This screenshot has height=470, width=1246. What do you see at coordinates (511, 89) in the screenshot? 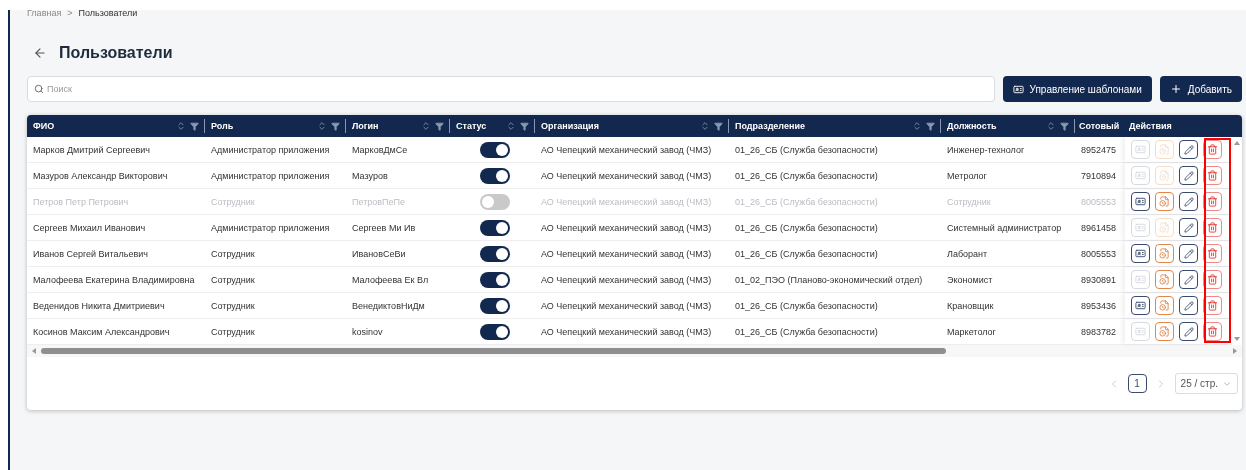
I see `search-field: Поиск` at bounding box center [511, 89].